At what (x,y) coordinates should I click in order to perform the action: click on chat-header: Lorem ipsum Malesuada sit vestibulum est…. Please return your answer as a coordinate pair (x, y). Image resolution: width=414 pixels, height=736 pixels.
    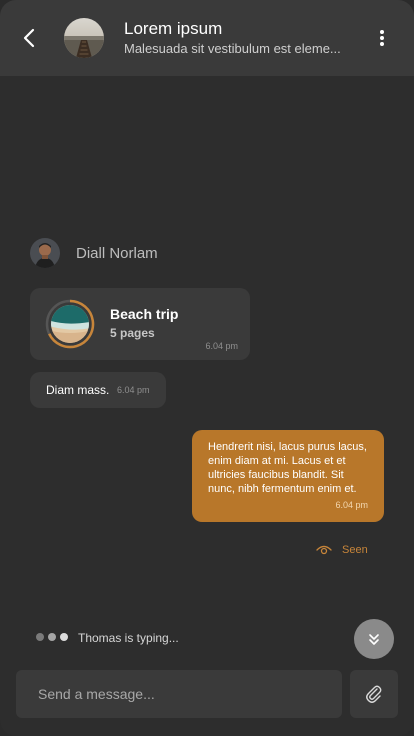
    Looking at the image, I should click on (207, 38).